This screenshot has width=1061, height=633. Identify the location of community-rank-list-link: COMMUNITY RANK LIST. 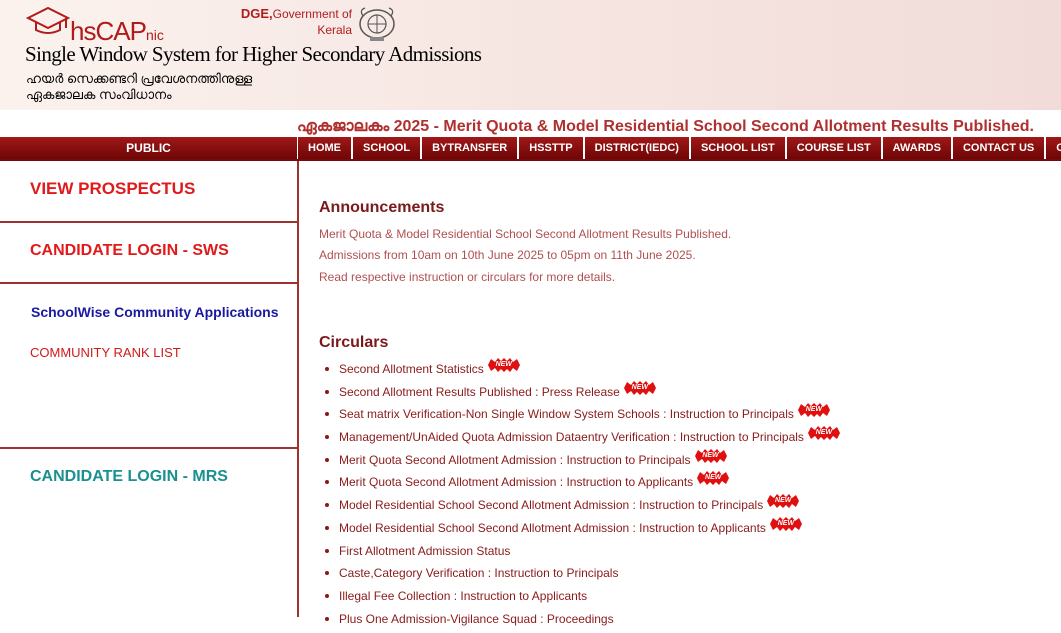
(105, 352).